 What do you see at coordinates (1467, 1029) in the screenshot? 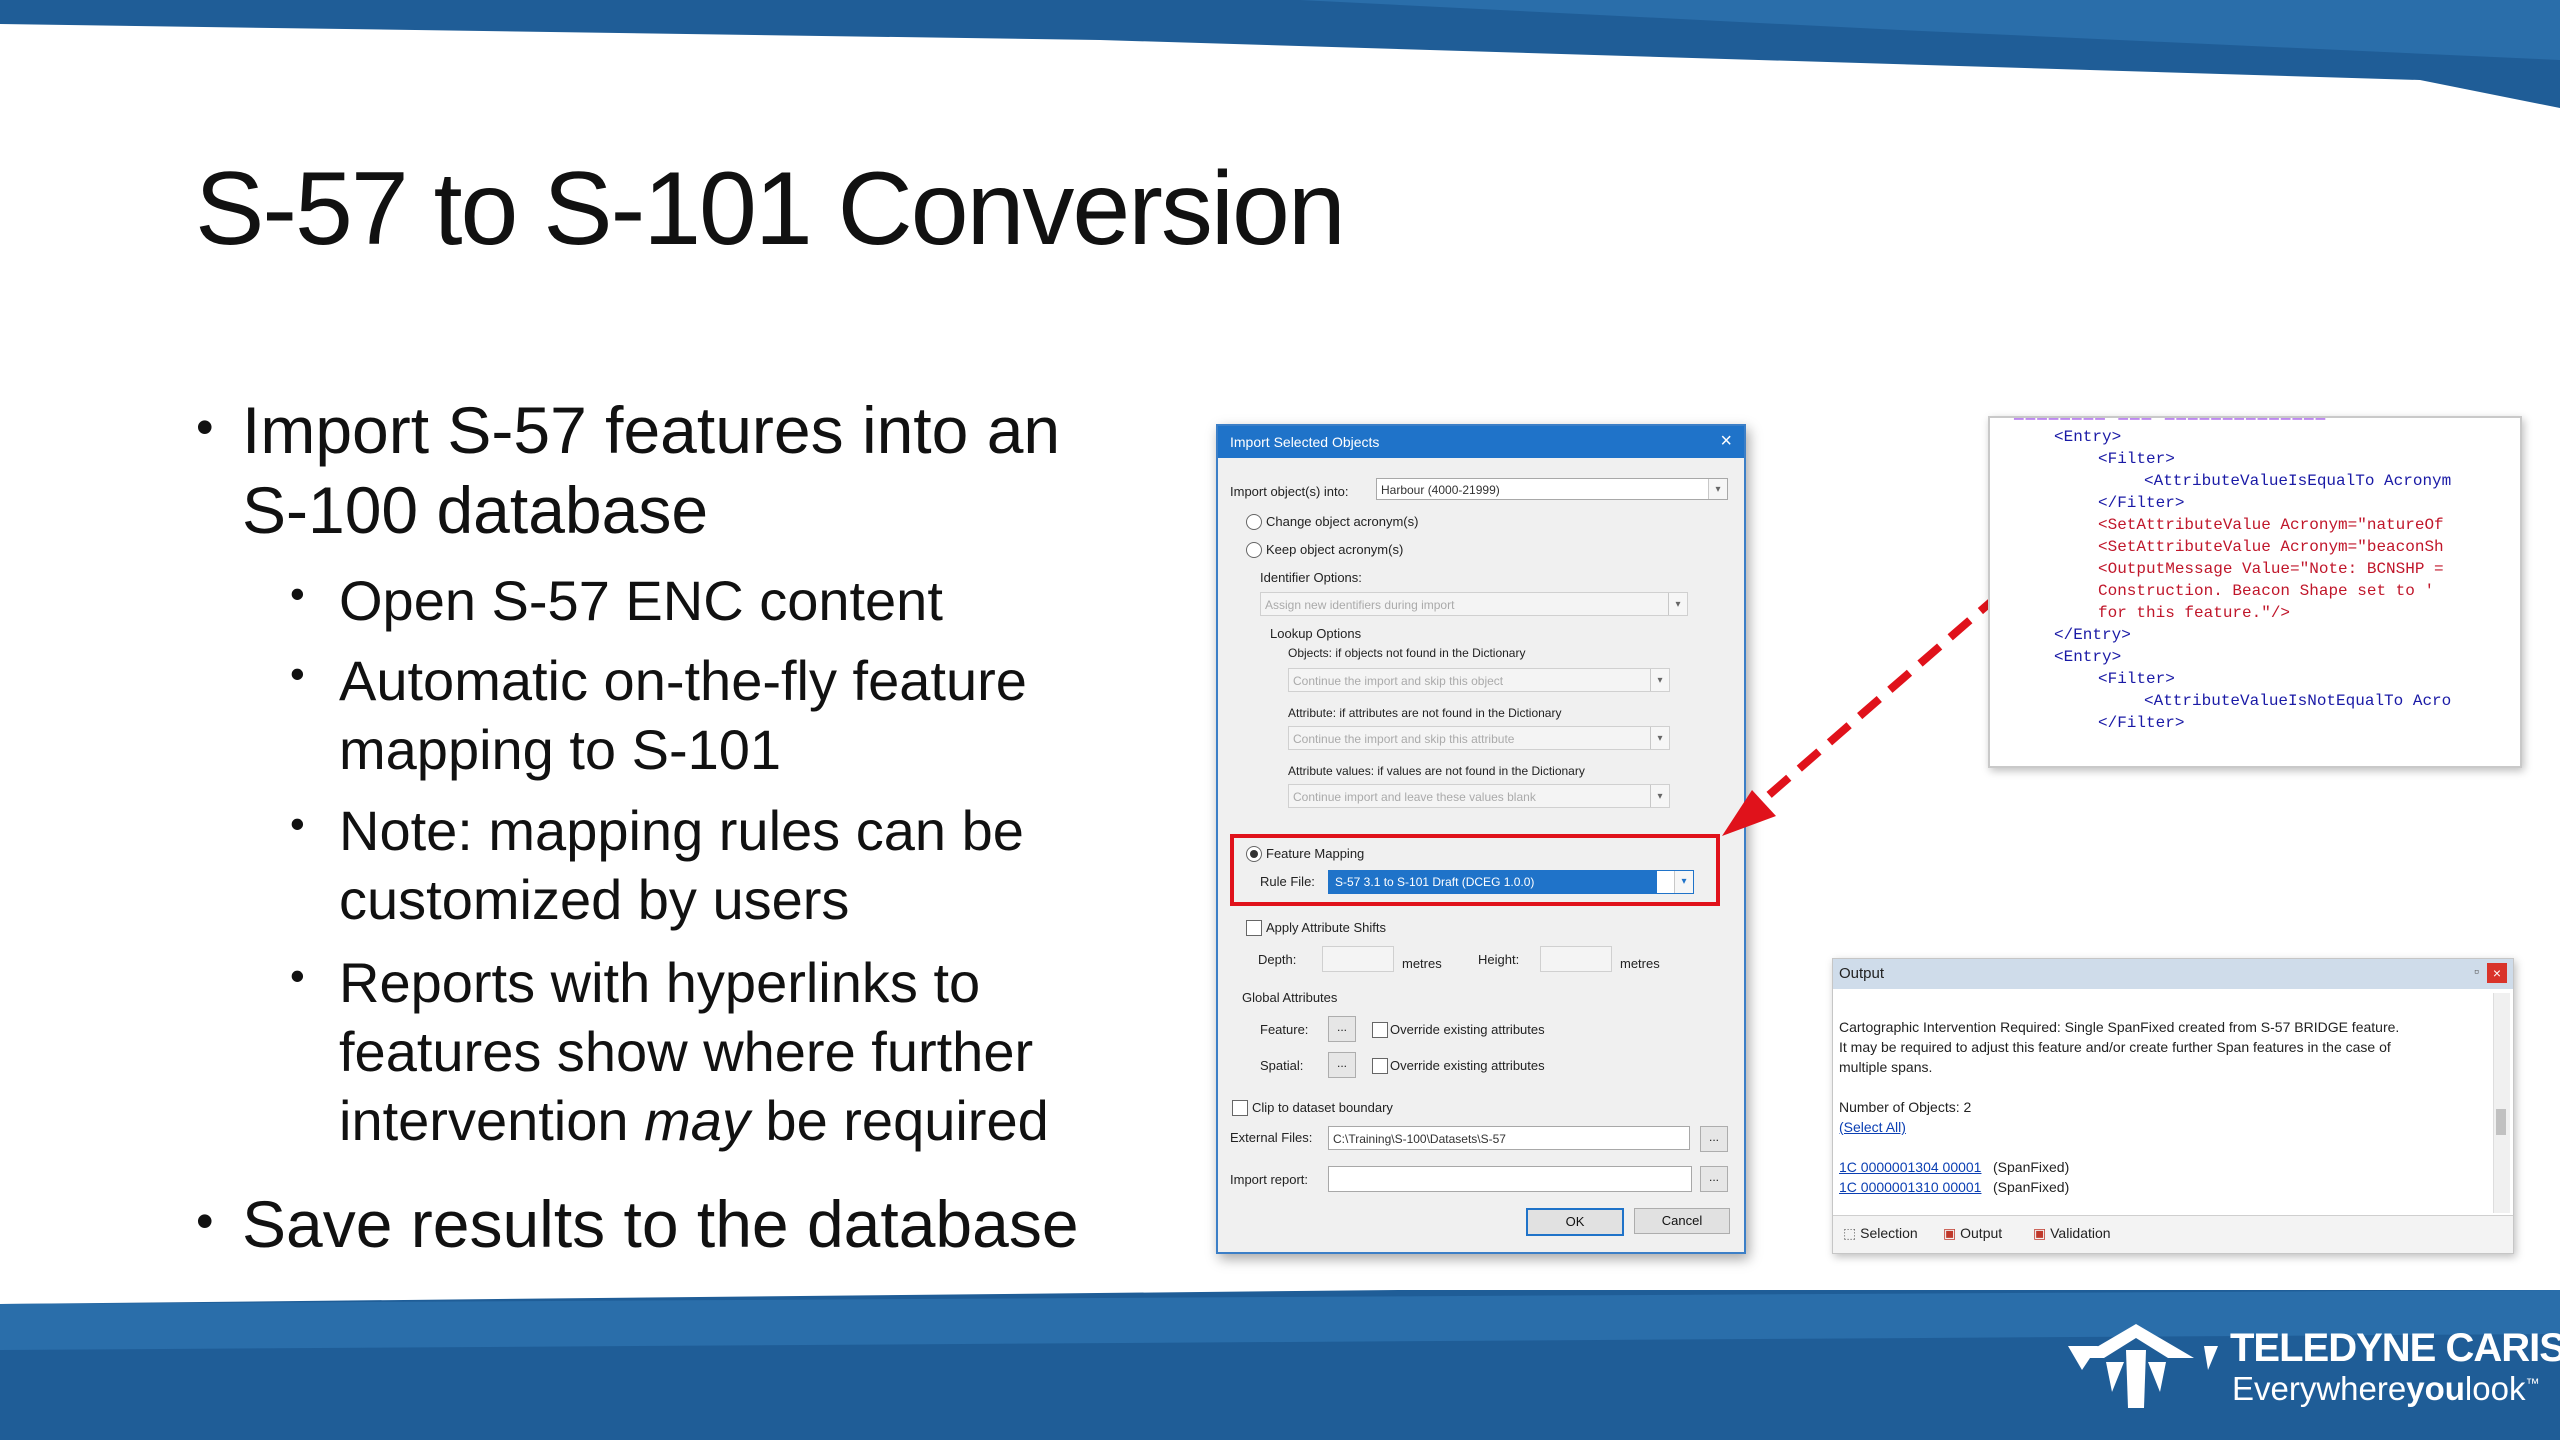
I see `override-feature-label: Override existing attributes` at bounding box center [1467, 1029].